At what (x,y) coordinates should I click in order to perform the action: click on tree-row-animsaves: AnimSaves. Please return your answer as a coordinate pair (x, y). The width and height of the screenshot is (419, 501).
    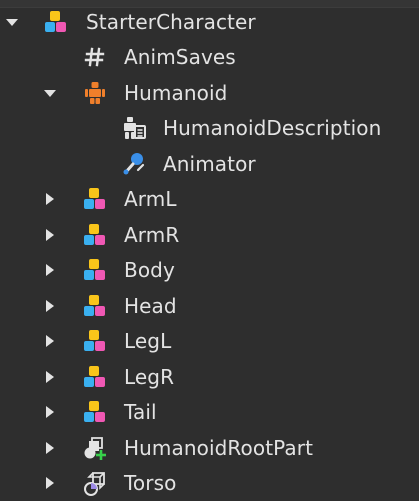
    Looking at the image, I should click on (209, 58).